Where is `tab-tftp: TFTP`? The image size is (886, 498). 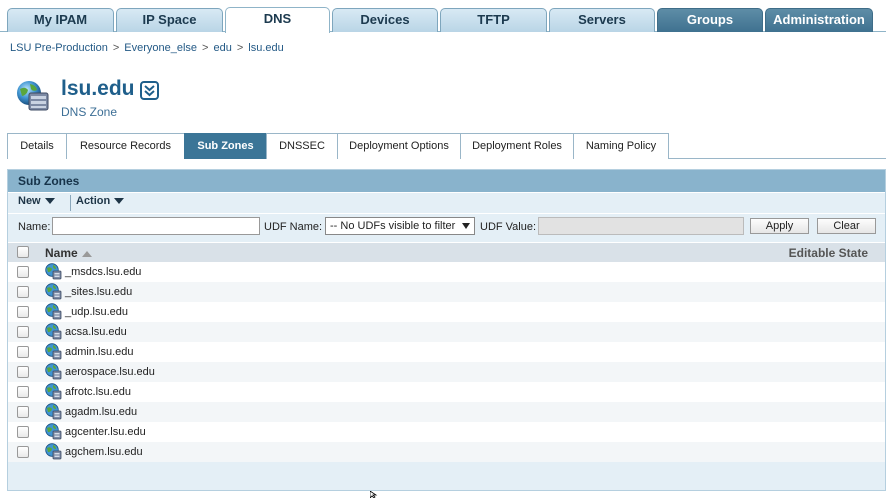 tab-tftp: TFTP is located at coordinates (493, 20).